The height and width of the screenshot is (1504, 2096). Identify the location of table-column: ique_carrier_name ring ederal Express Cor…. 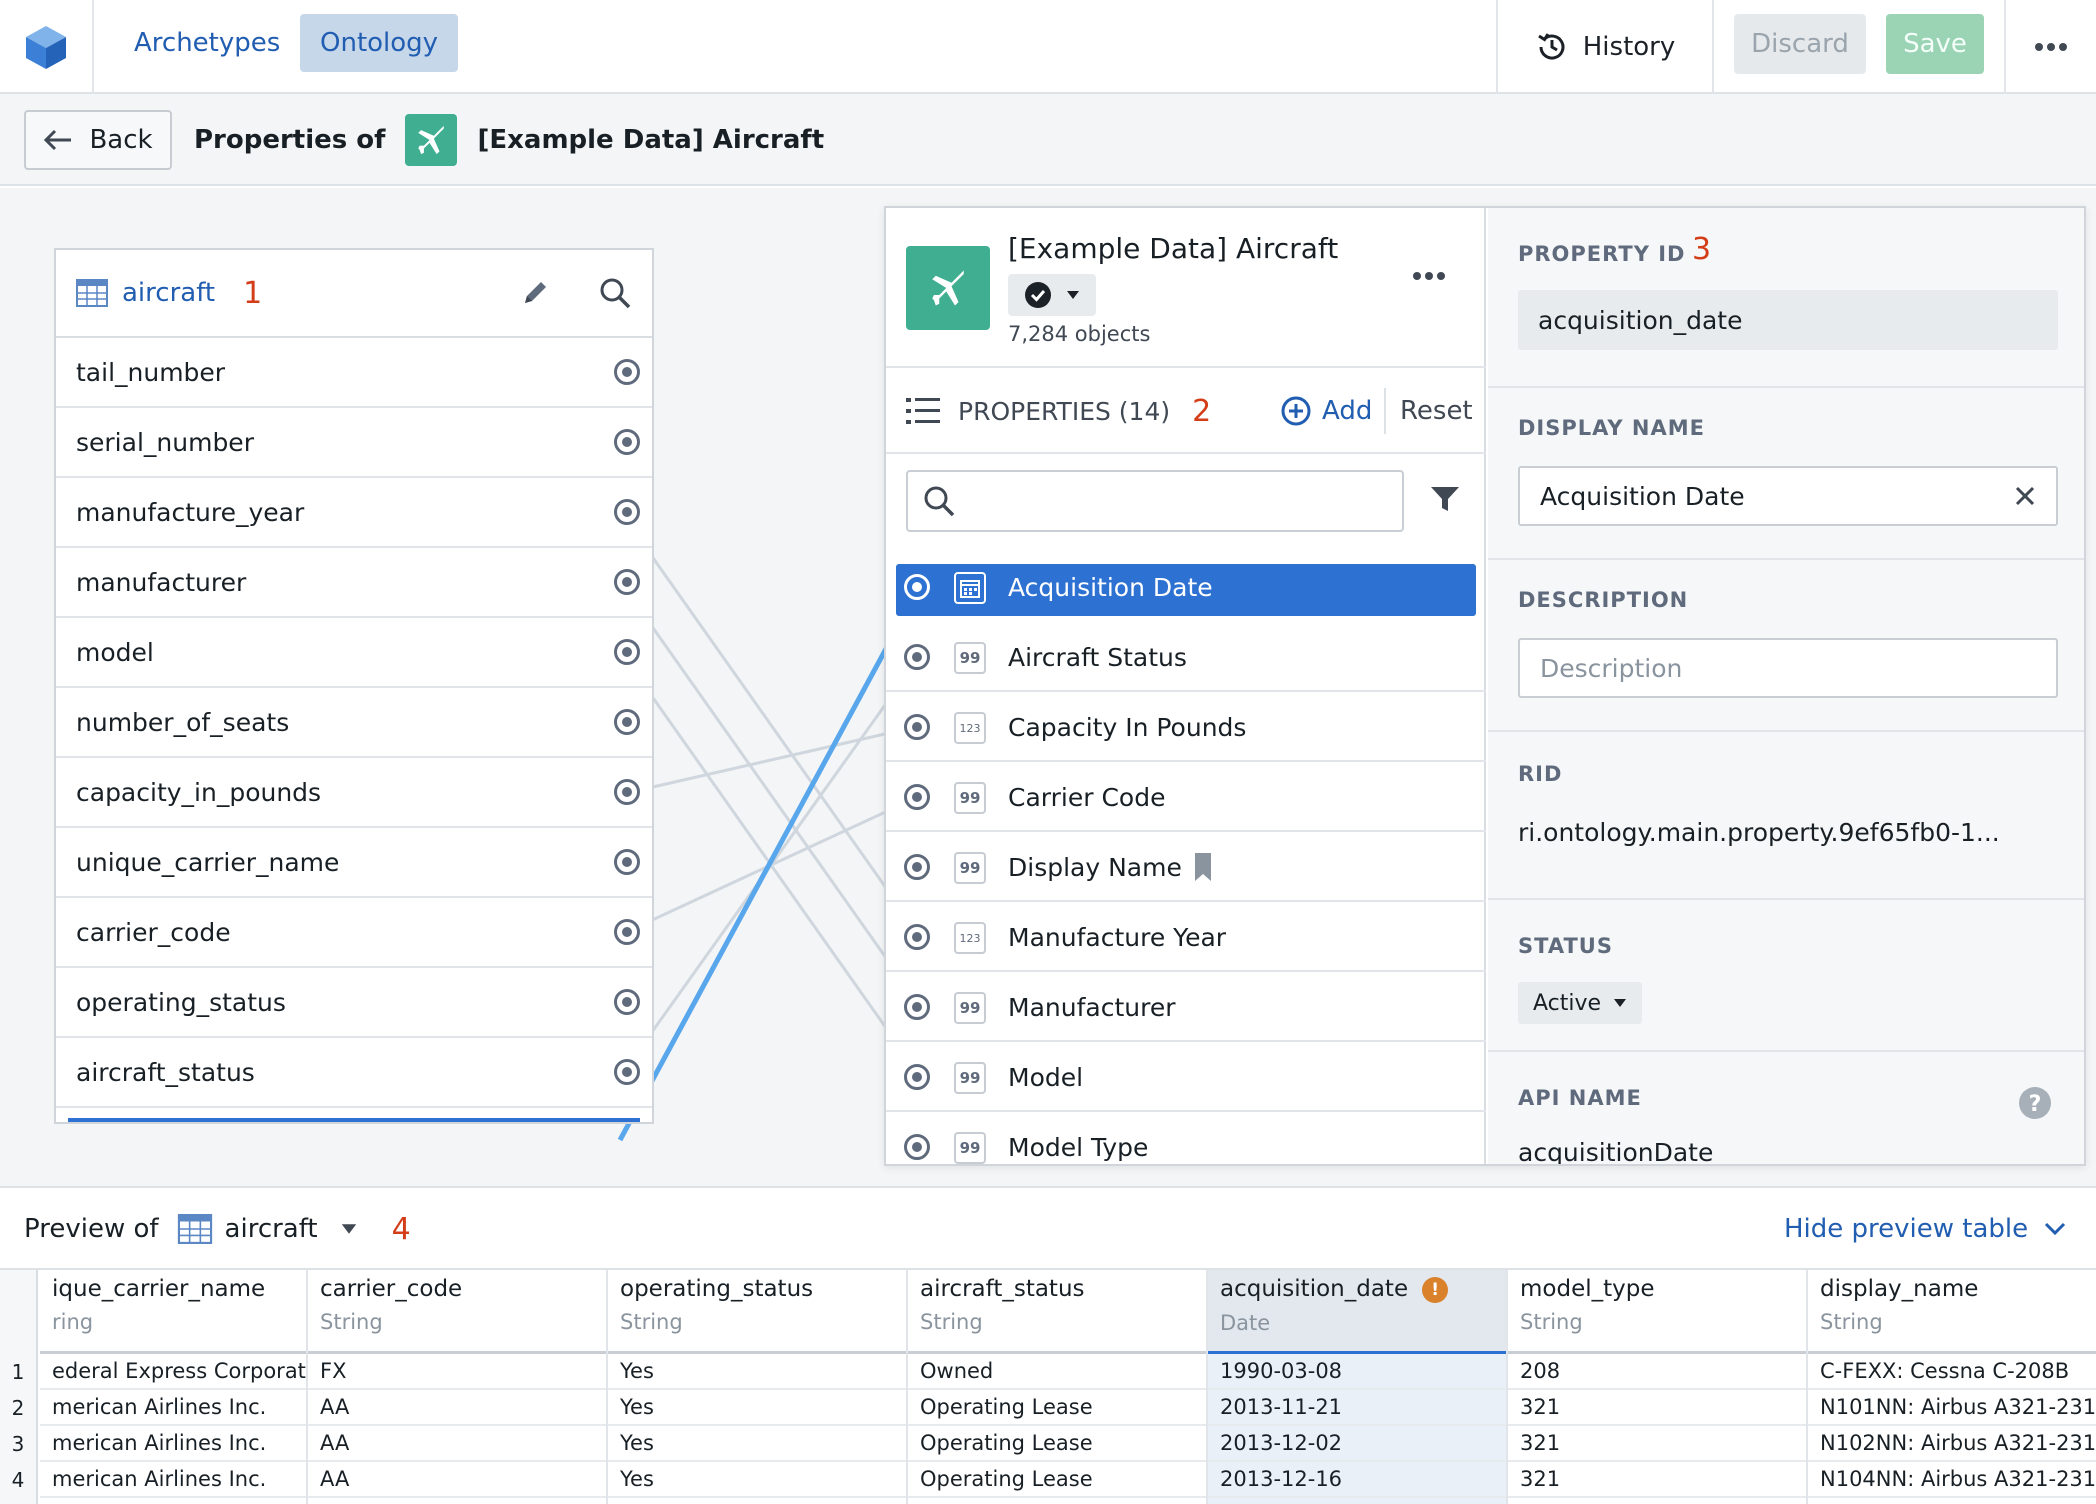
(174, 1387).